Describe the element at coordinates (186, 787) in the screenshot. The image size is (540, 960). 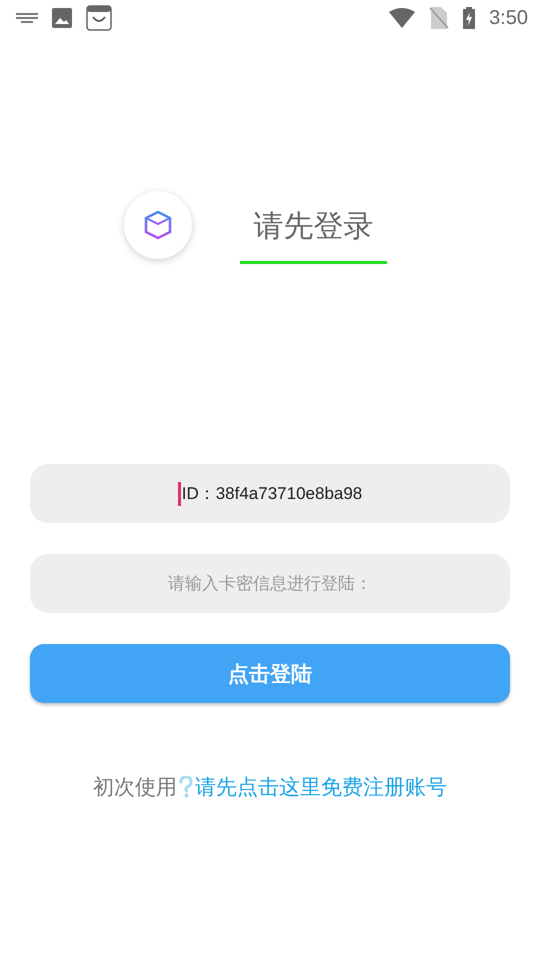
I see `question-icon` at that location.